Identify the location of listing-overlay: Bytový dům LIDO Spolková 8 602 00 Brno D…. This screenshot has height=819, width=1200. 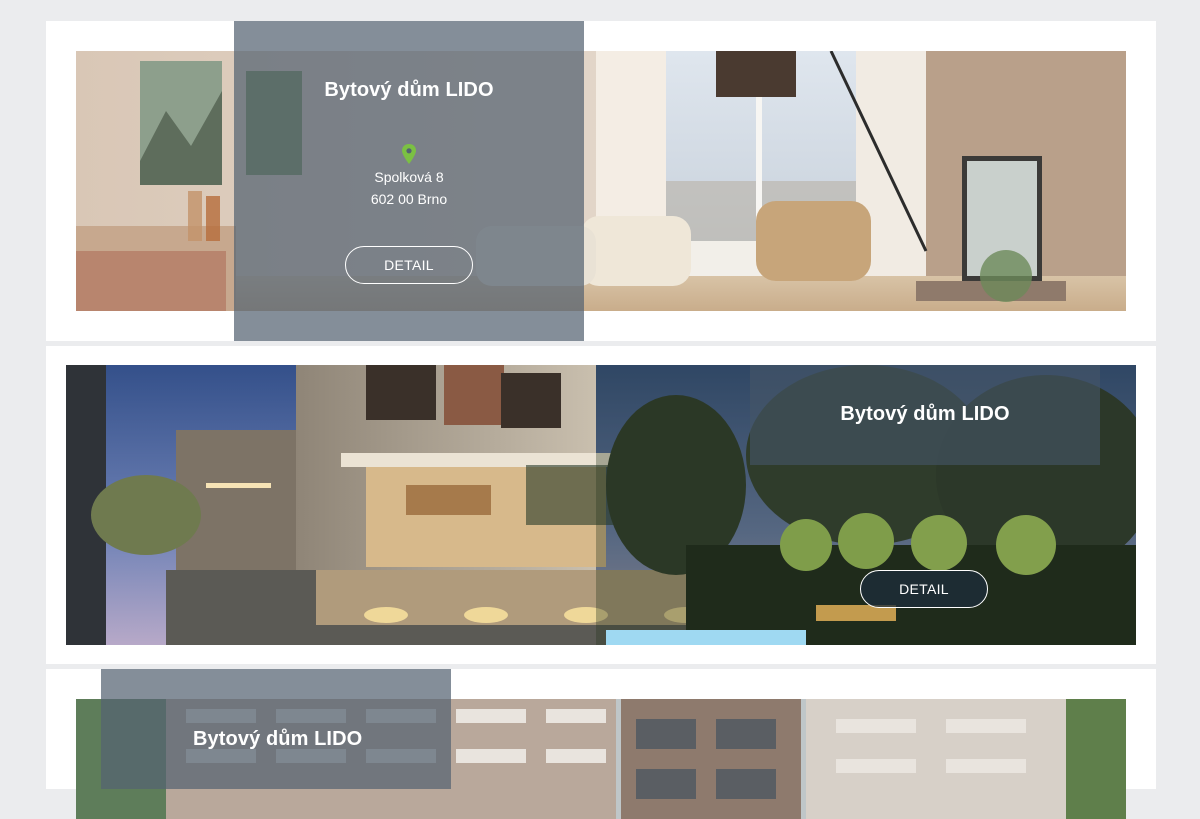
(409, 181).